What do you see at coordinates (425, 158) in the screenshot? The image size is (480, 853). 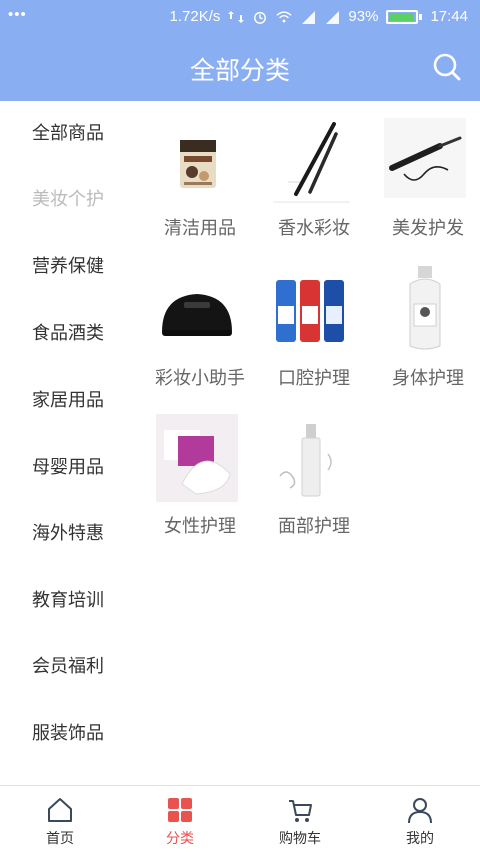 I see `hair-curler-image` at bounding box center [425, 158].